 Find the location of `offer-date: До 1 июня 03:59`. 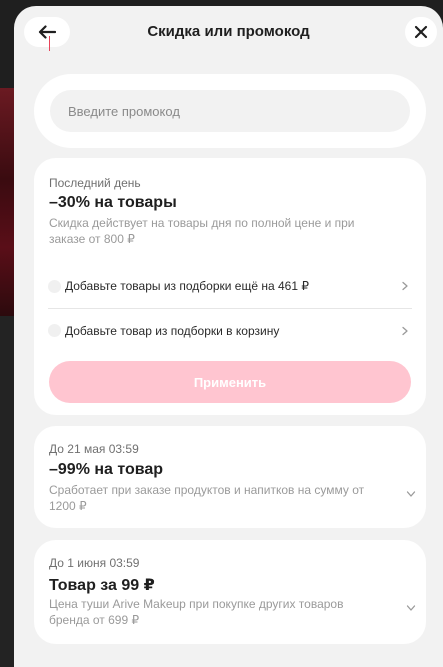

offer-date: До 1 июня 03:59 is located at coordinates (94, 563).